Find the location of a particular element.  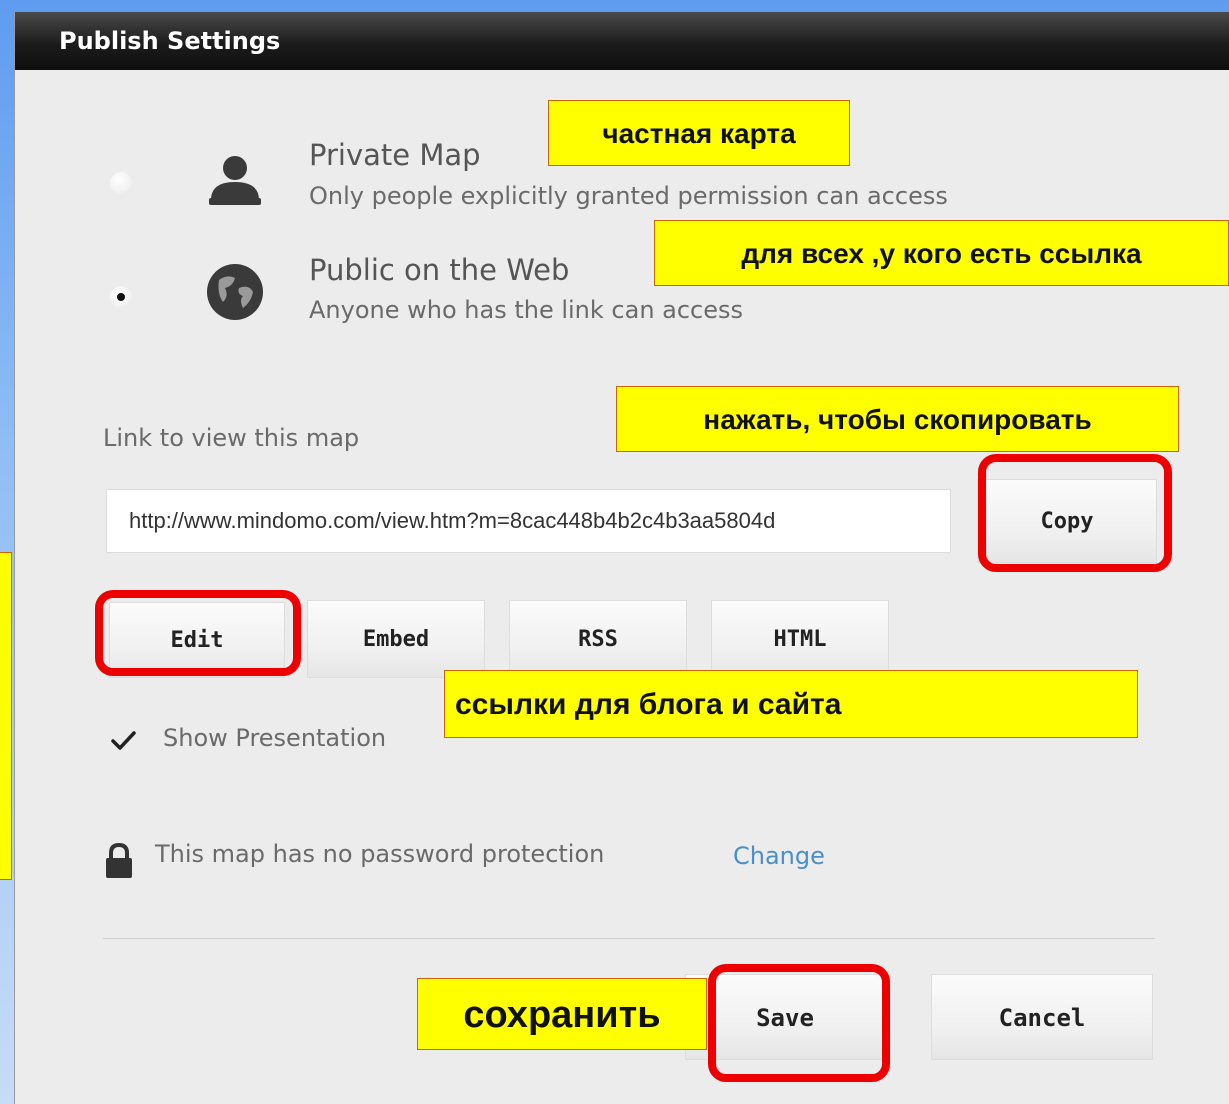

footer-divider is located at coordinates (629, 938).